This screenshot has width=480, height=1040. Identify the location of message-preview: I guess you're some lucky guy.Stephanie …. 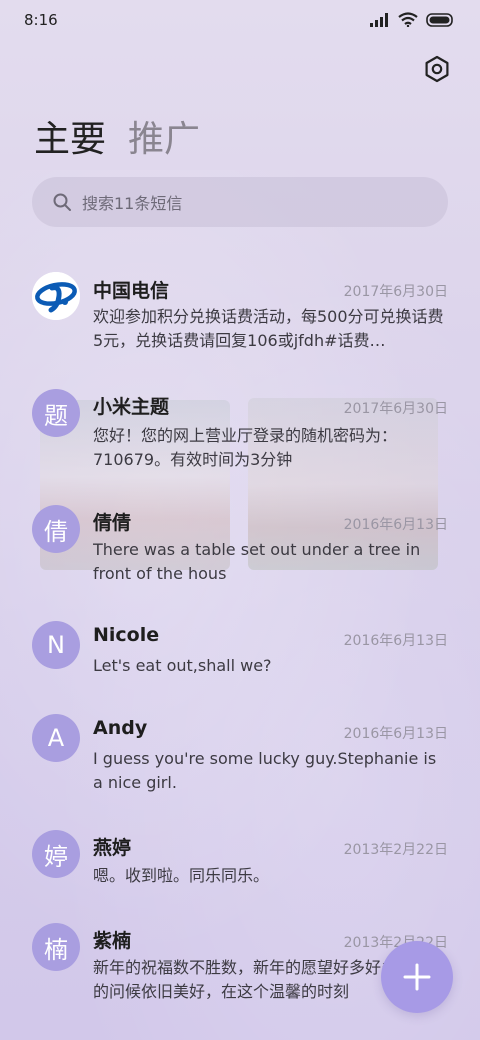
(265, 770).